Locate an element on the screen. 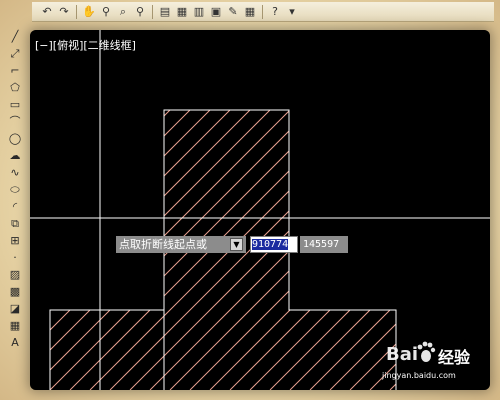  quick-access-toolbar: ↶ ↷ ✋ ⚲ ⌕ ⚲ ▤ ▦ ▥ ▣ ✎ ▦ ? ▾ is located at coordinates (263, 12).